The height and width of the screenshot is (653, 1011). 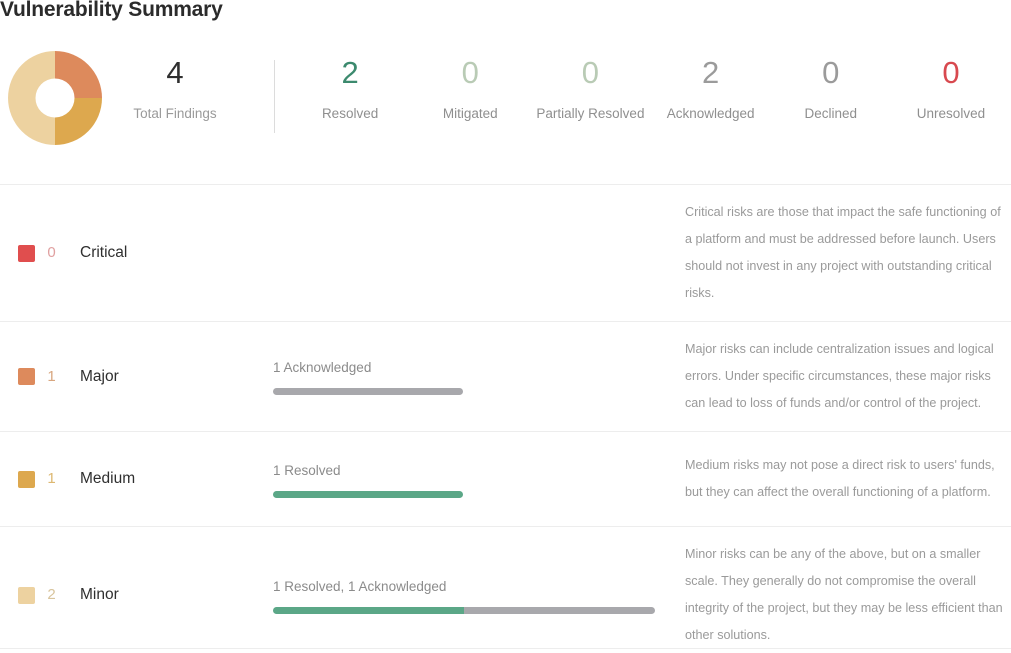 I want to click on severity-left-critical: 0 Critical, so click(x=136, y=253).